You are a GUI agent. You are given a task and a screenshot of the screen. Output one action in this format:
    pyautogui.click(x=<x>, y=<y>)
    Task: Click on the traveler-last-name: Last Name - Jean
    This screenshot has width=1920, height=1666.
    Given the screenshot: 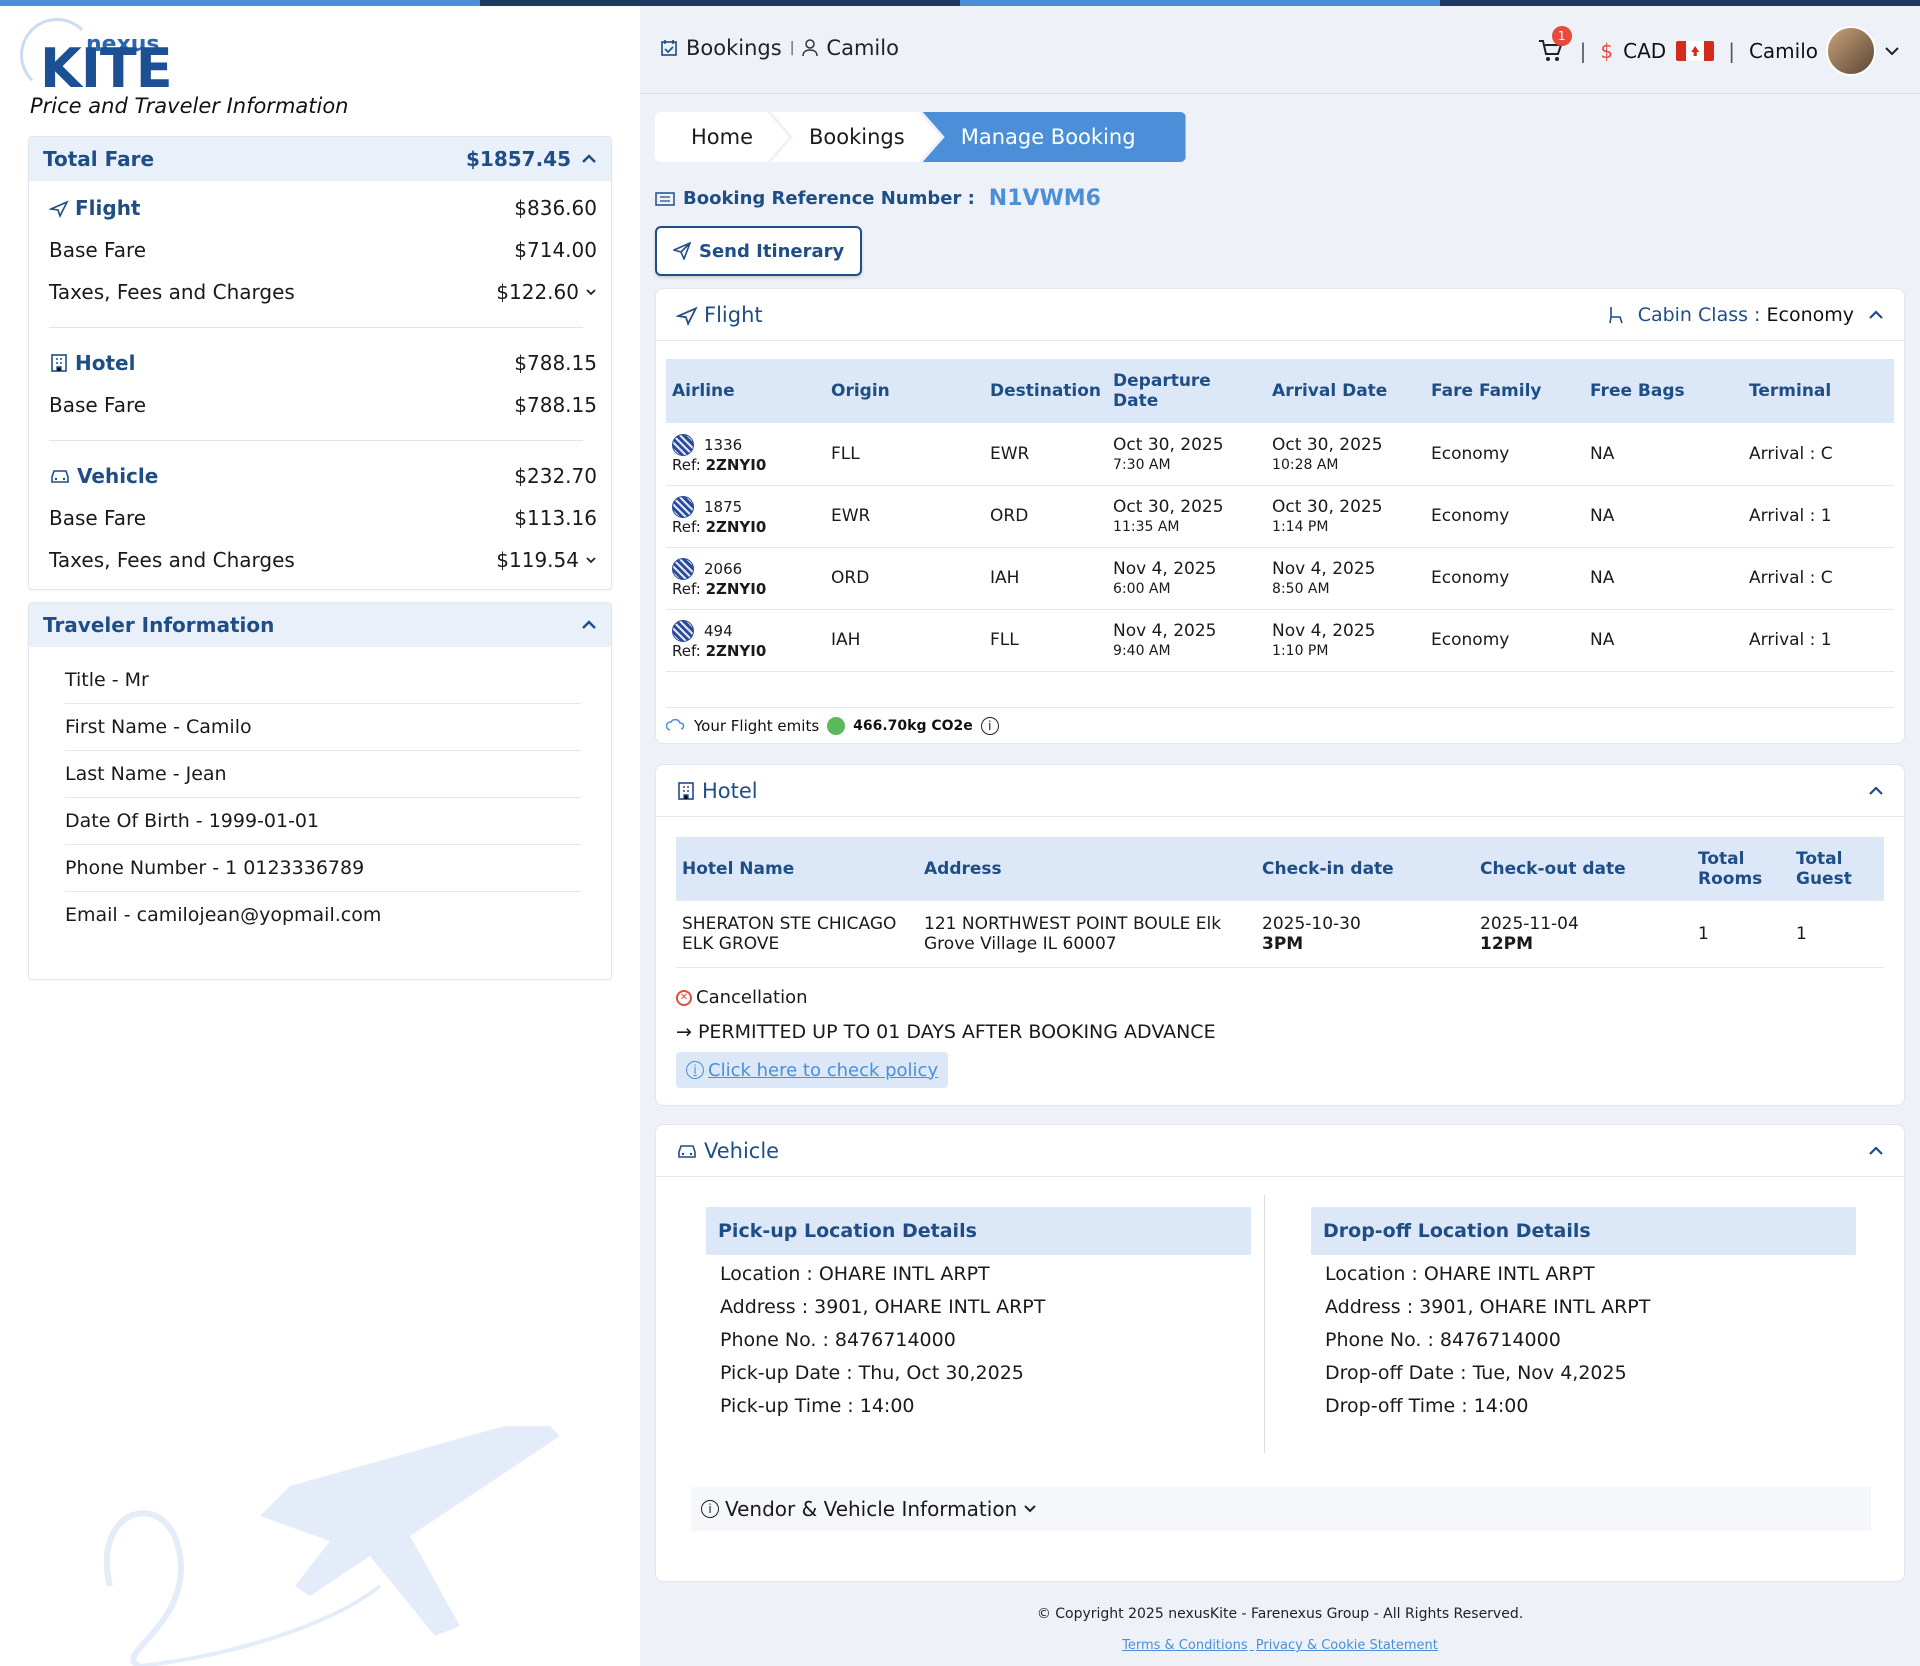 What is the action you would take?
    pyautogui.click(x=323, y=774)
    